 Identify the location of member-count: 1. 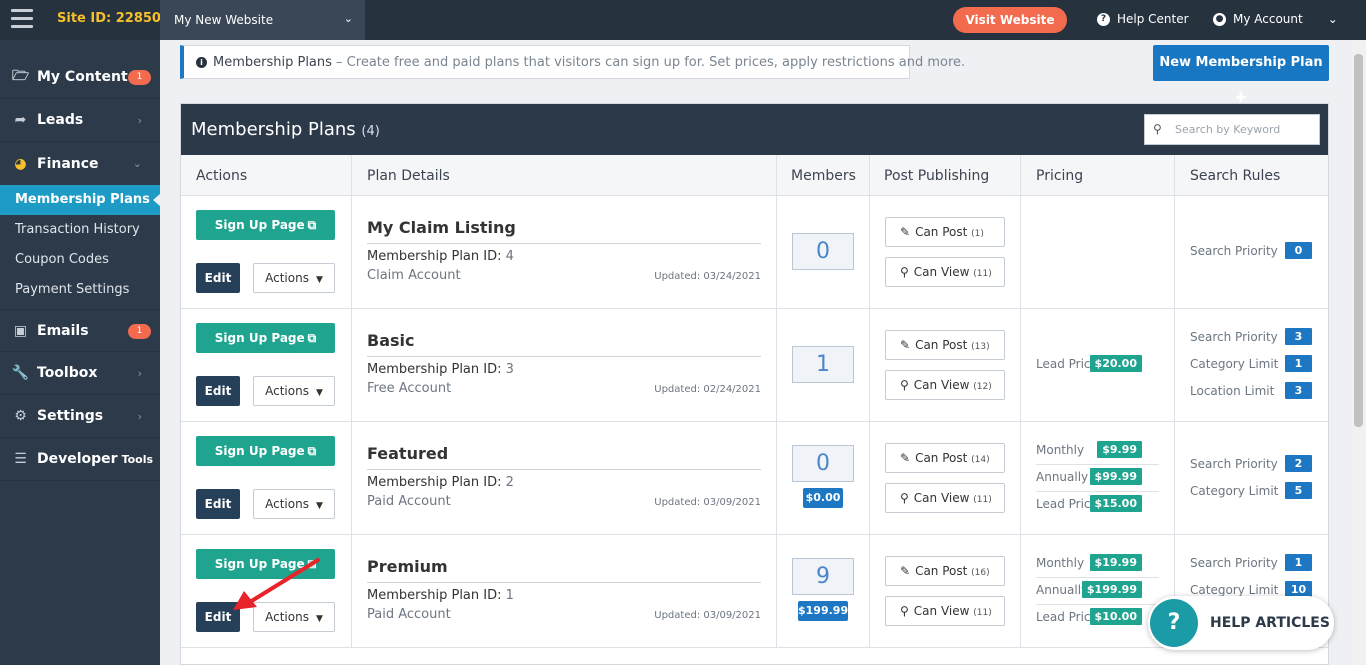
(823, 364).